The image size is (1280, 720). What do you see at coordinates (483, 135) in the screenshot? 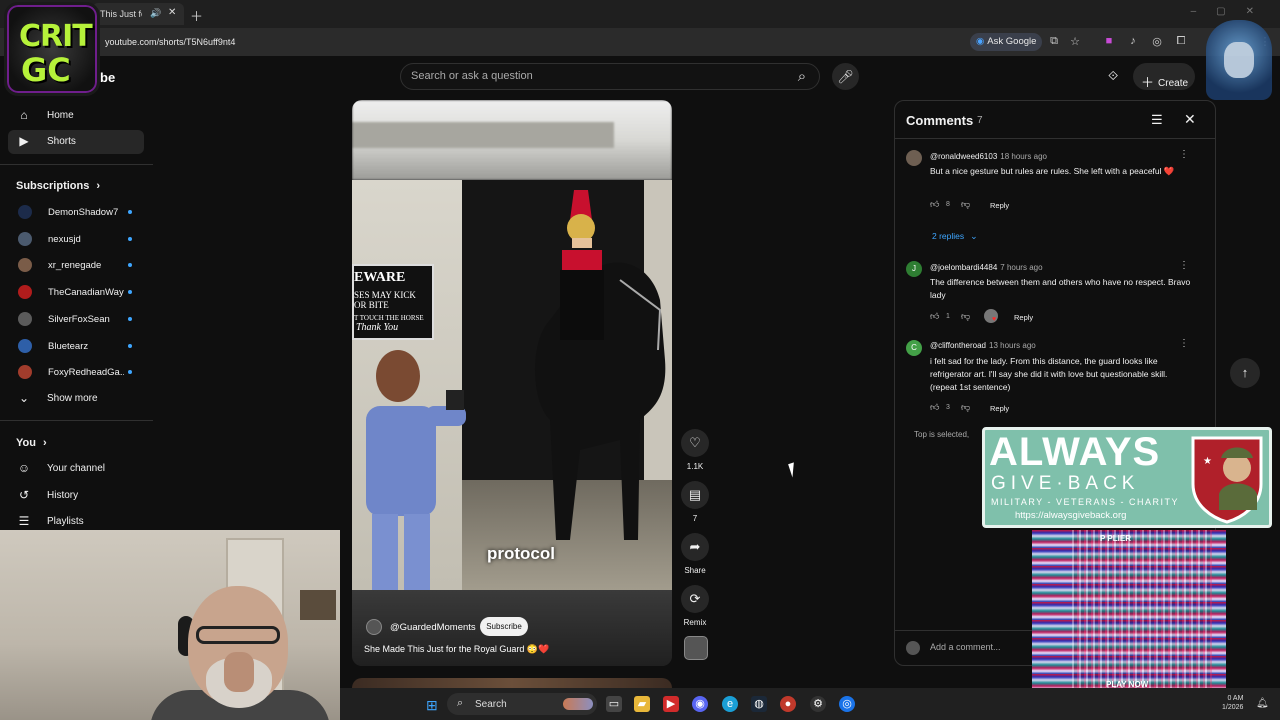
I see `video-top-band` at bounding box center [483, 135].